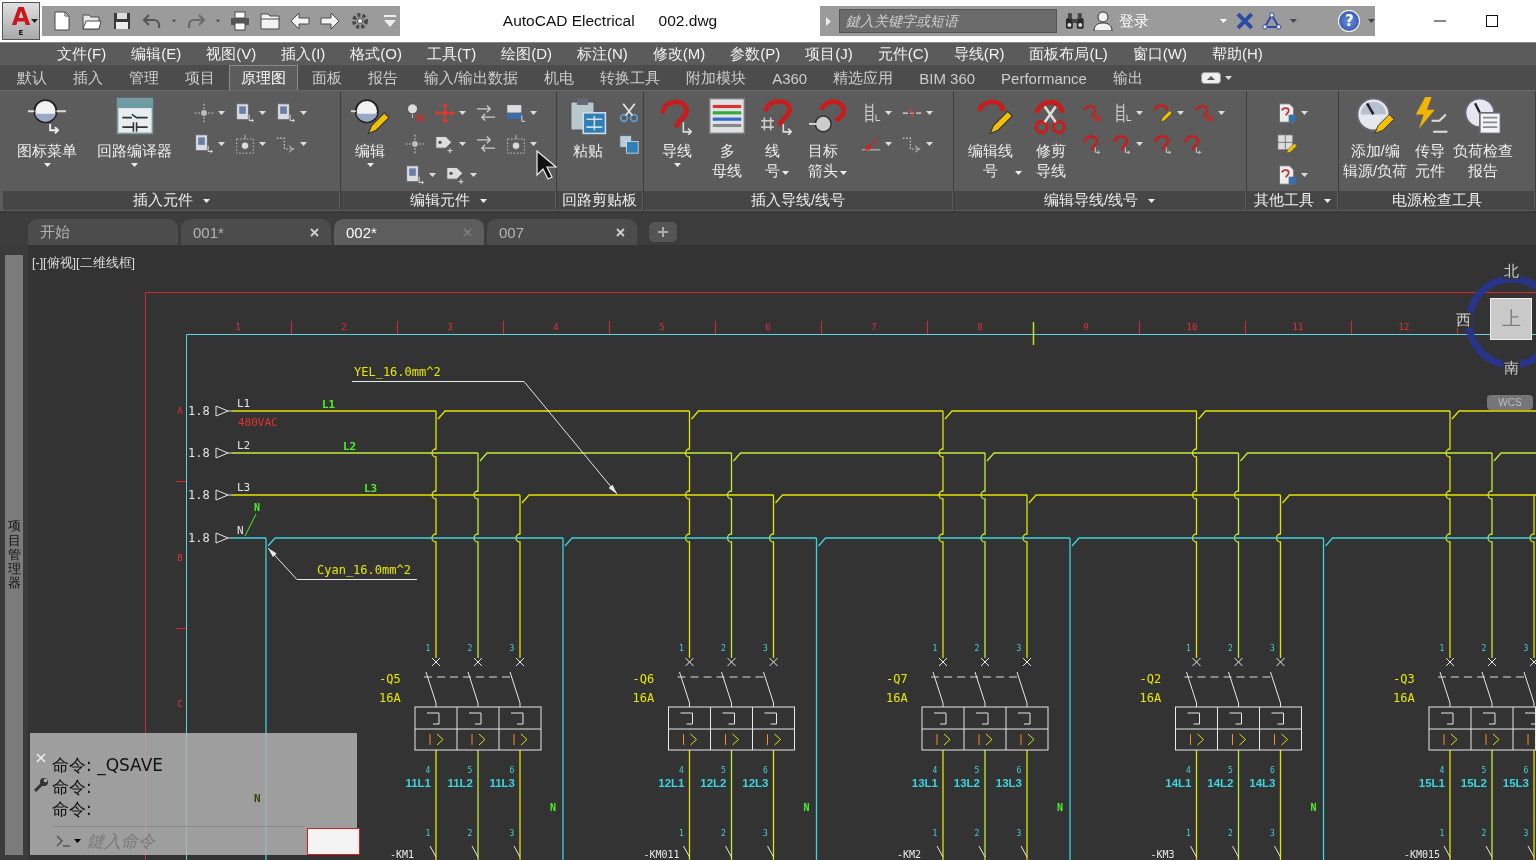 This screenshot has height=860, width=1536. I want to click on menu-item: 修改(M), so click(679, 54).